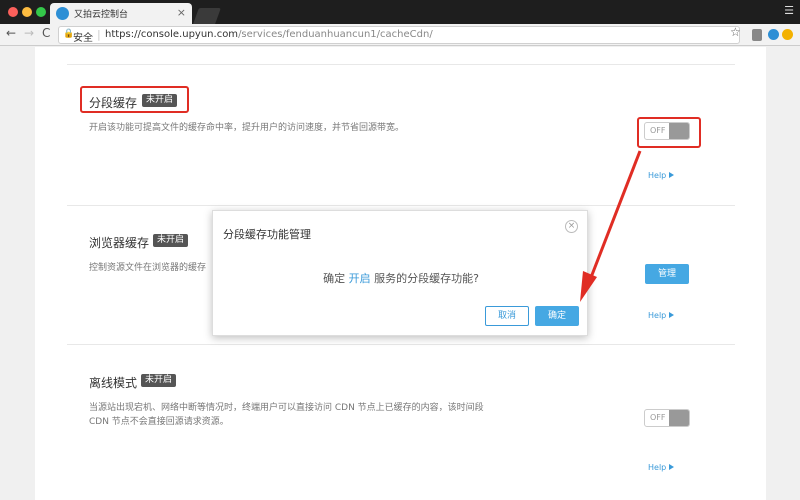 The height and width of the screenshot is (500, 800). What do you see at coordinates (507, 316) in the screenshot?
I see `cancel-button: 取消` at bounding box center [507, 316].